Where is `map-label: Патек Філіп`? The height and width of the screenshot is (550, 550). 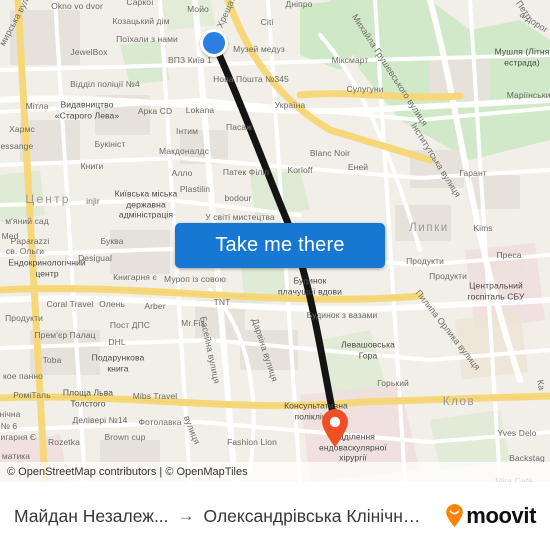
map-label: Патек Філіп is located at coordinates (246, 172).